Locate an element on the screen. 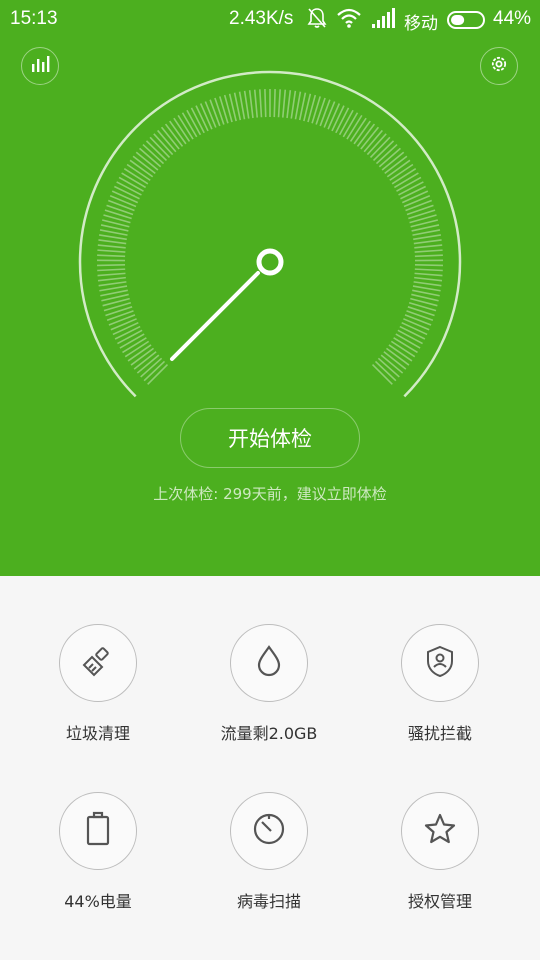 This screenshot has width=540, height=960. scan-dial-icon is located at coordinates (269, 831).